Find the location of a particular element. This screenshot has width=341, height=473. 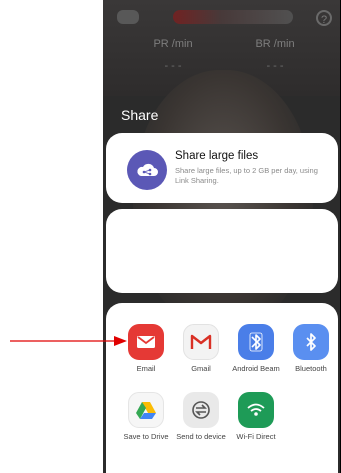

share-app-bluetooth: Bluetooth is located at coordinates (311, 348).